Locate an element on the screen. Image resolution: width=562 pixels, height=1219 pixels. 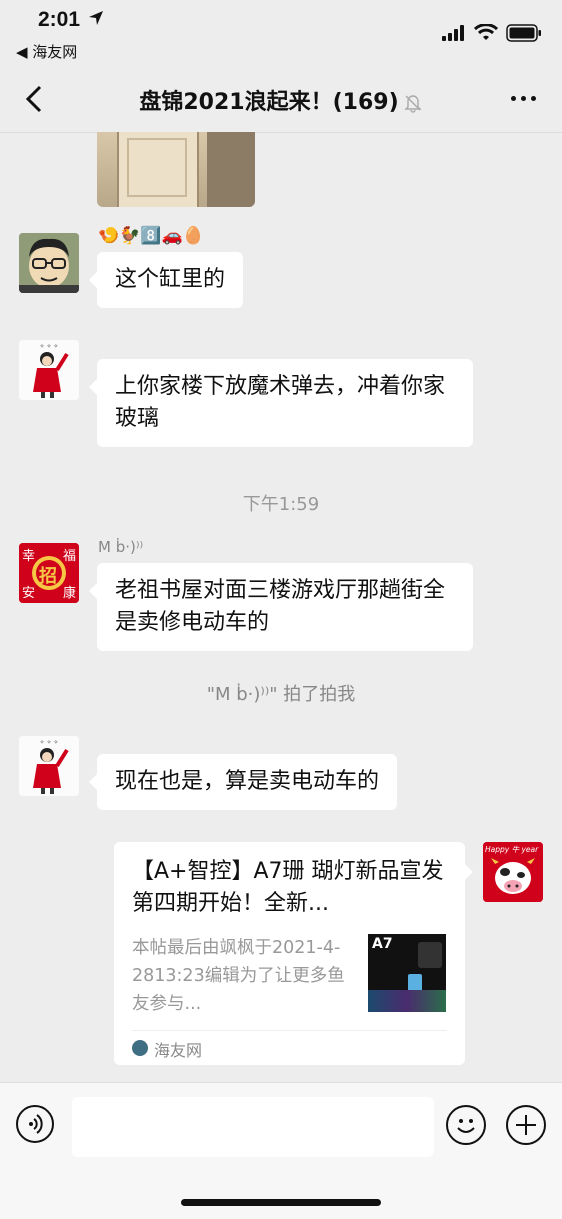
input-bar is located at coordinates (281, 1150).